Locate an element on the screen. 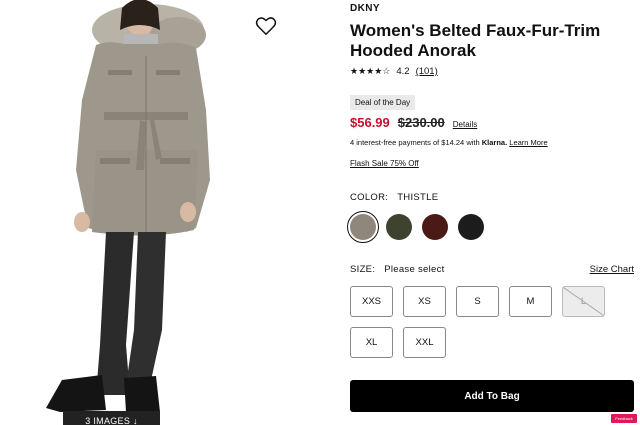  price-row: $56.99 $230.00 Details is located at coordinates (413, 122).